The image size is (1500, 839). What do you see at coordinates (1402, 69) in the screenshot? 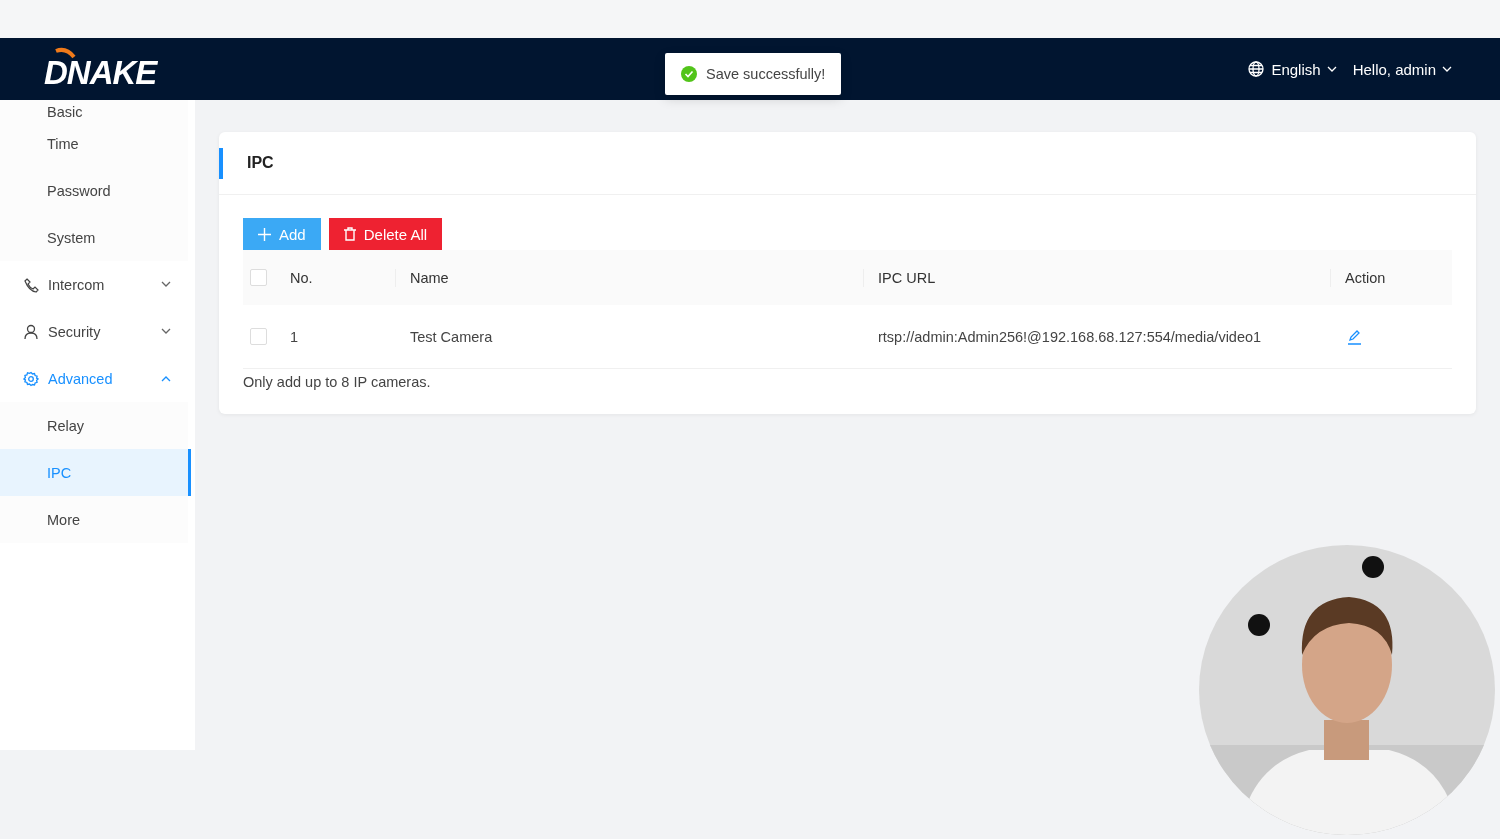
I see `user-menu: Hello, admin` at bounding box center [1402, 69].